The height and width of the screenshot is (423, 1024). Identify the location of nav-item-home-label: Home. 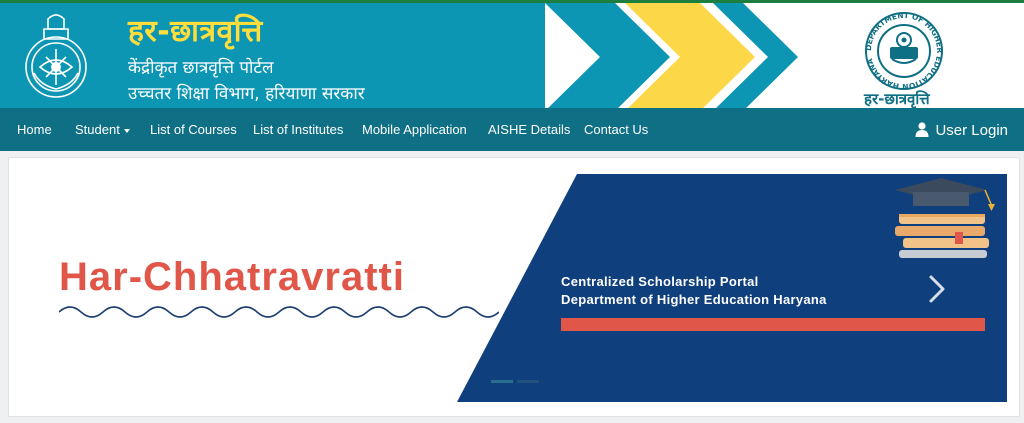
(34, 129).